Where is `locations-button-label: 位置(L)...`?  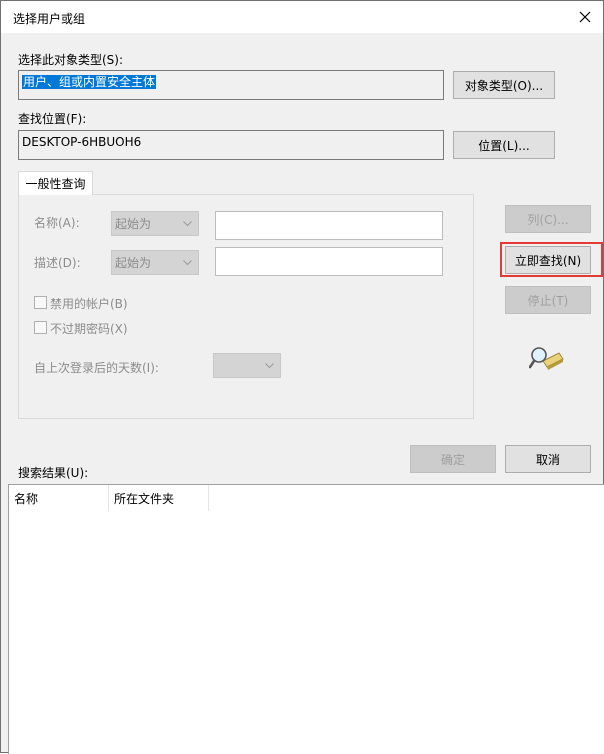 locations-button-label: 位置(L)... is located at coordinates (504, 145).